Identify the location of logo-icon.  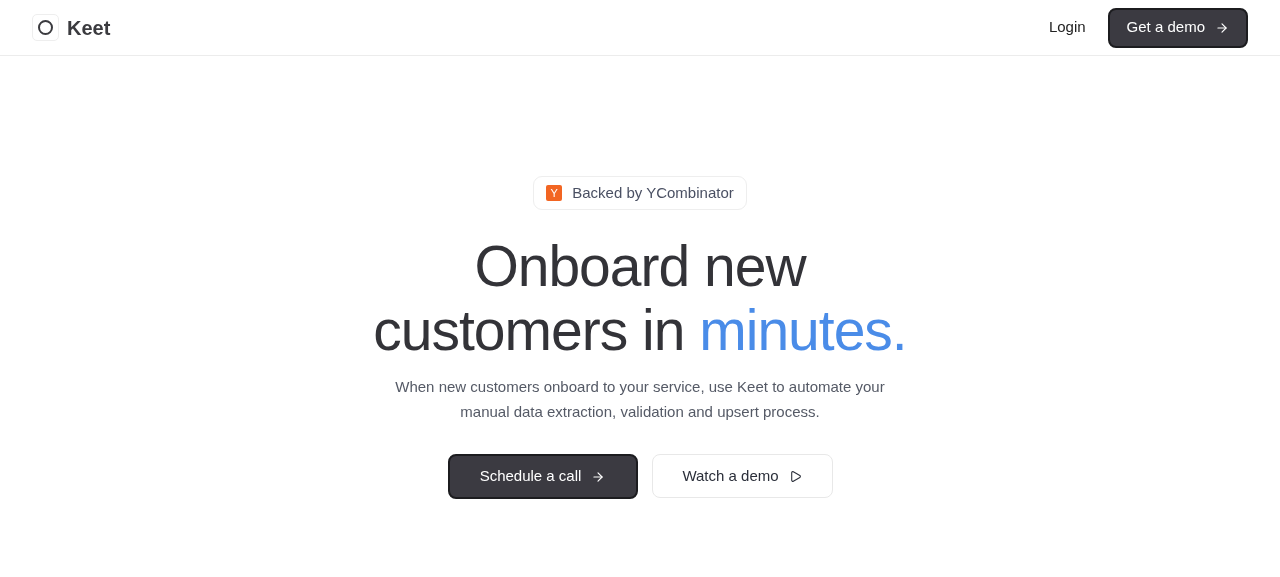
(45, 27).